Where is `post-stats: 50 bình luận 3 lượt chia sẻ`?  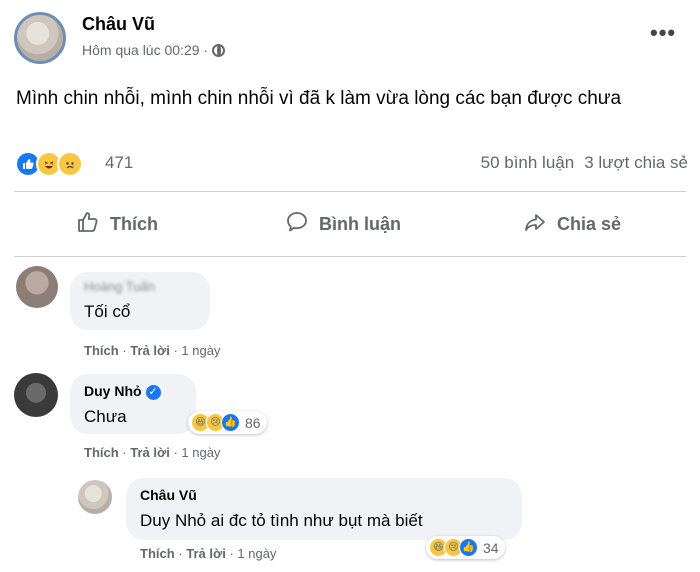 post-stats: 50 bình luận 3 lượt chia sẻ is located at coordinates (584, 163).